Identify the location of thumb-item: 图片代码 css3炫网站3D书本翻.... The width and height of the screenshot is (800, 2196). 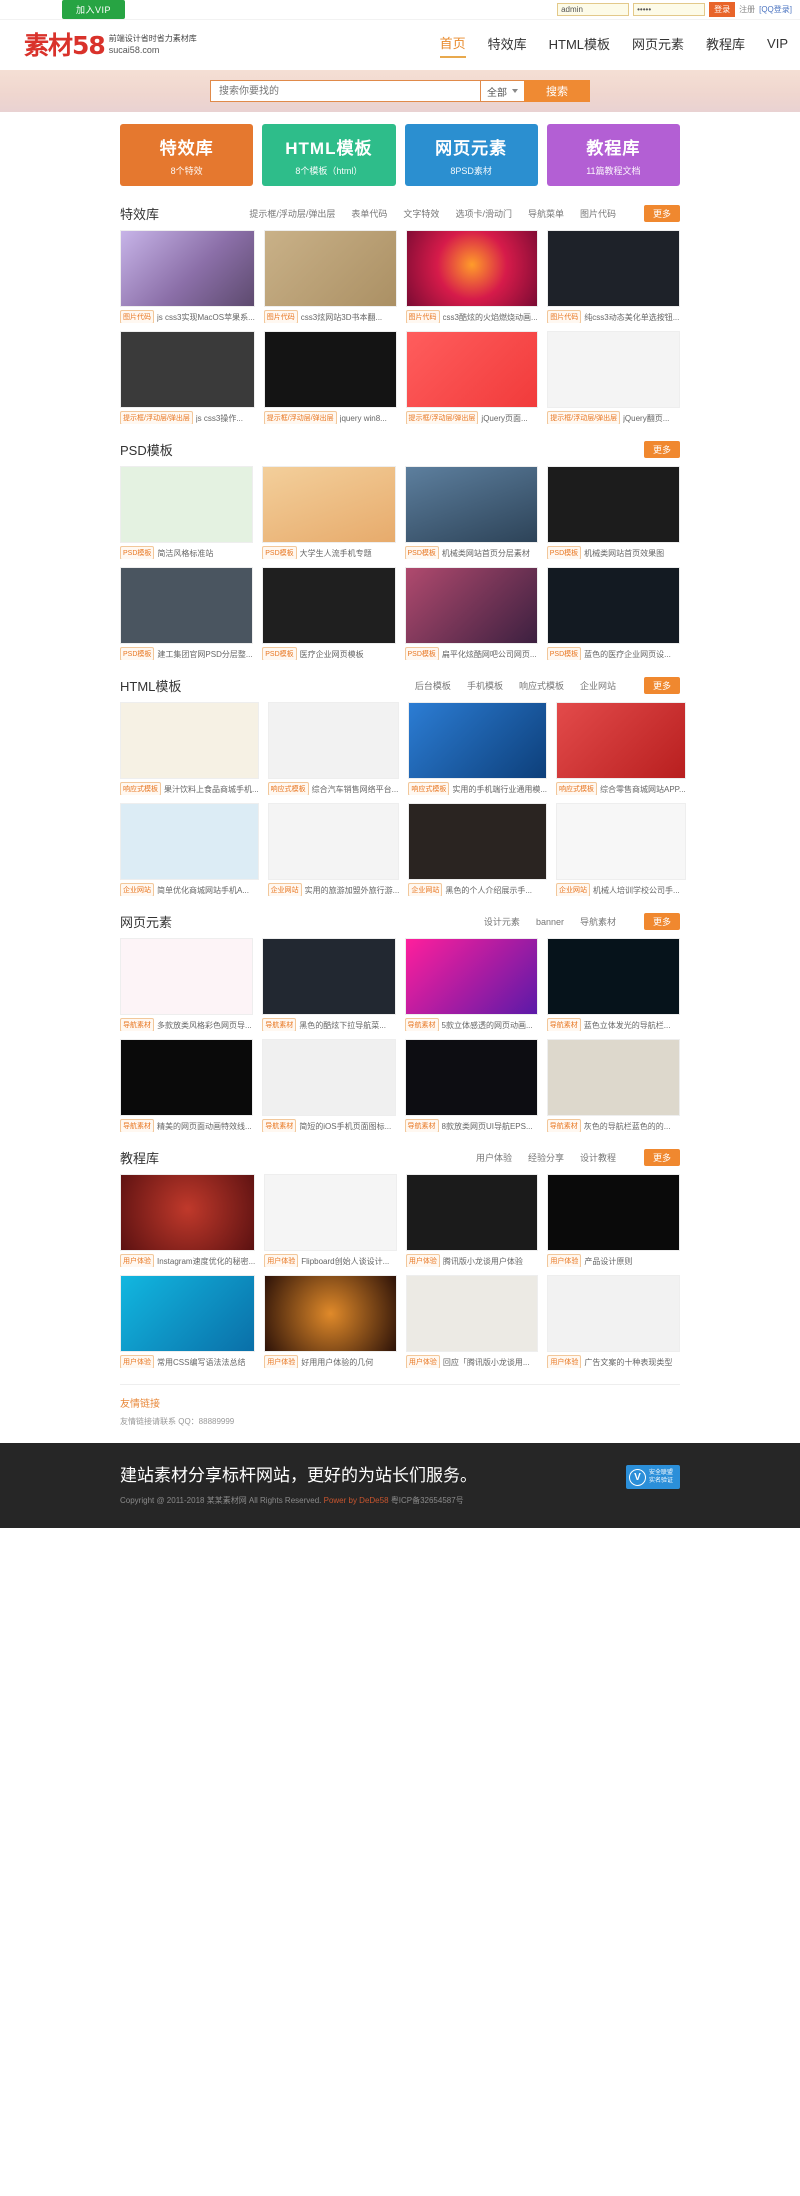
(330, 276).